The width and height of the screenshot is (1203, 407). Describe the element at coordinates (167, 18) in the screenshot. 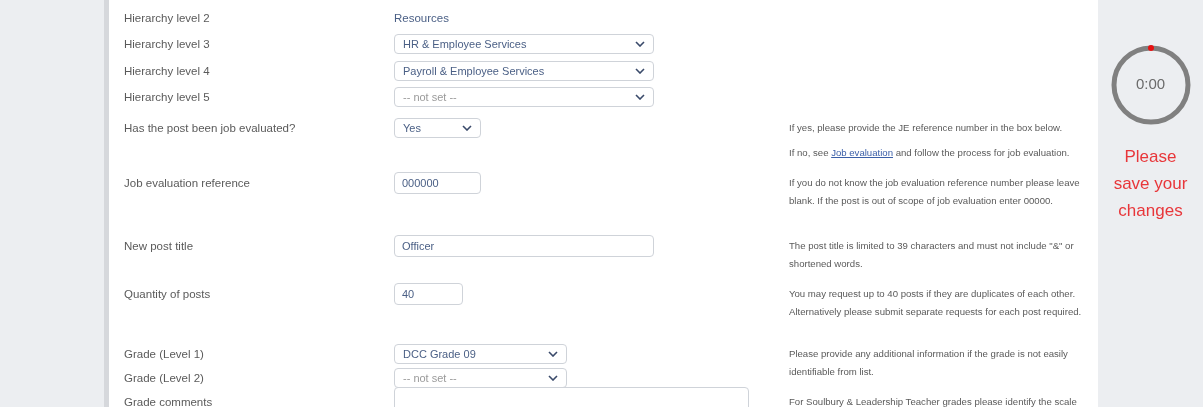

I see `field-label: Hierarchy level 2` at that location.